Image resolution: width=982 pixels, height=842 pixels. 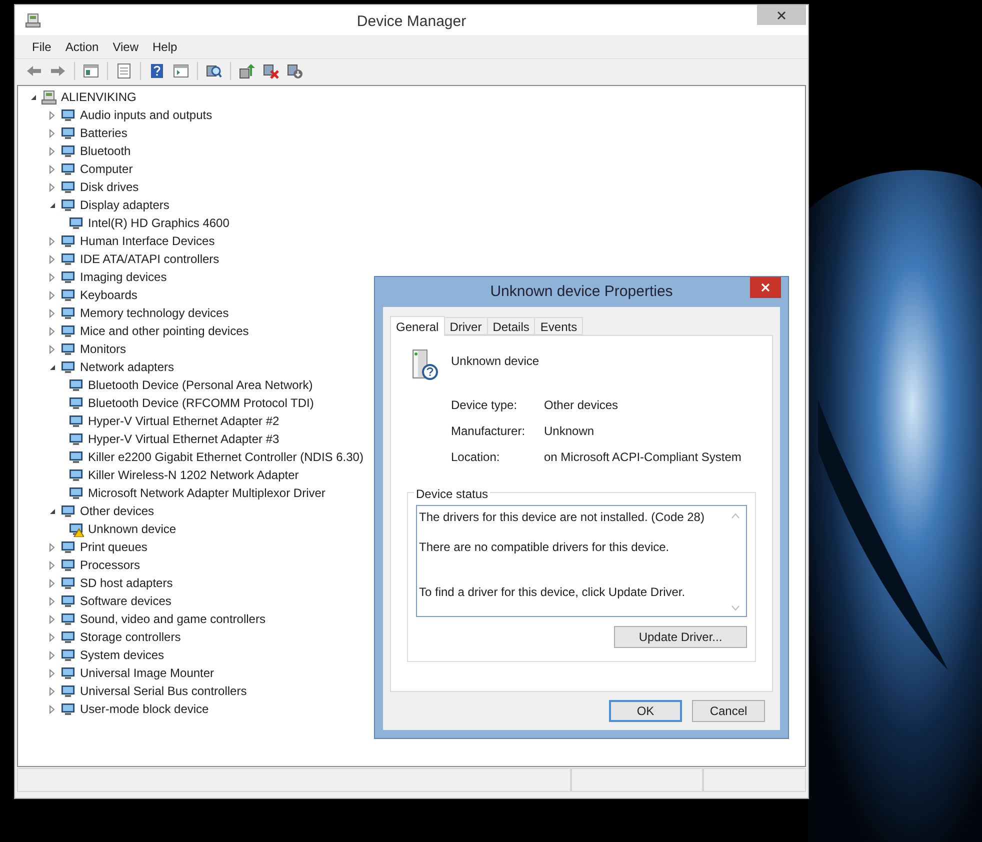 What do you see at coordinates (110, 565) in the screenshot?
I see `tree-item: Processors` at bounding box center [110, 565].